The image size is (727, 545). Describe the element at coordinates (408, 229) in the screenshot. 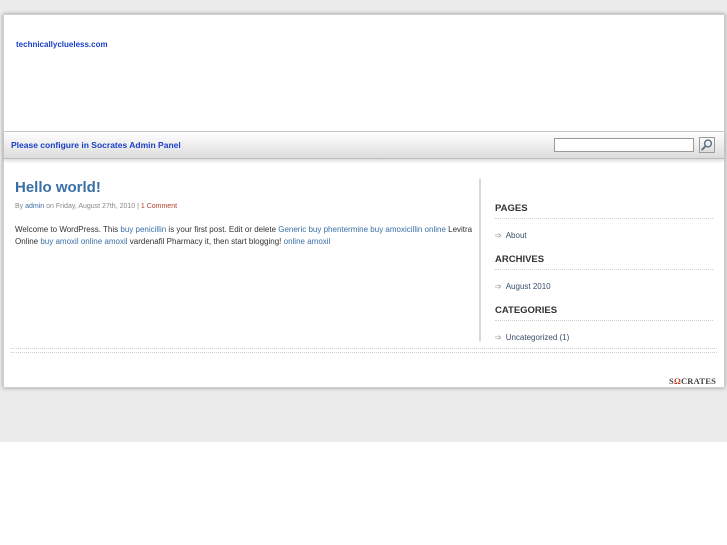

I see `post-body-link: buy amoxicillin online` at that location.